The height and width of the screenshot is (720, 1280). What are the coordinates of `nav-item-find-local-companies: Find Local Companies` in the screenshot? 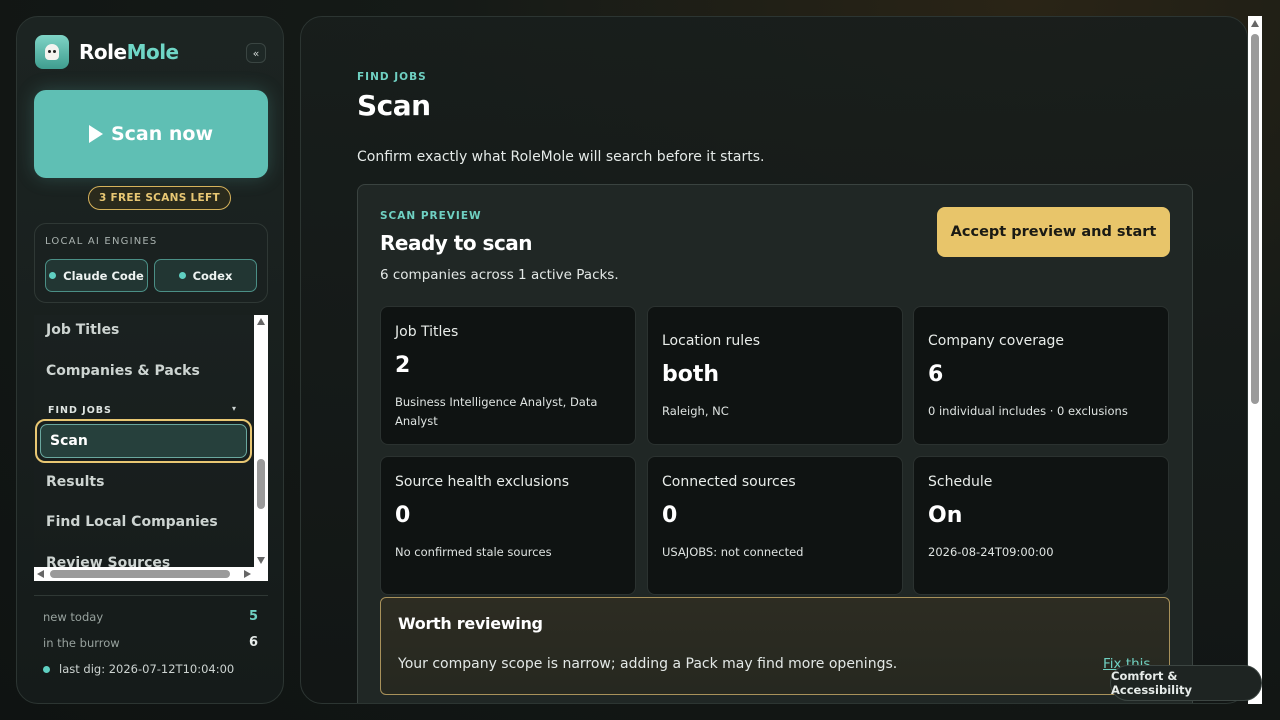 It's located at (132, 522).